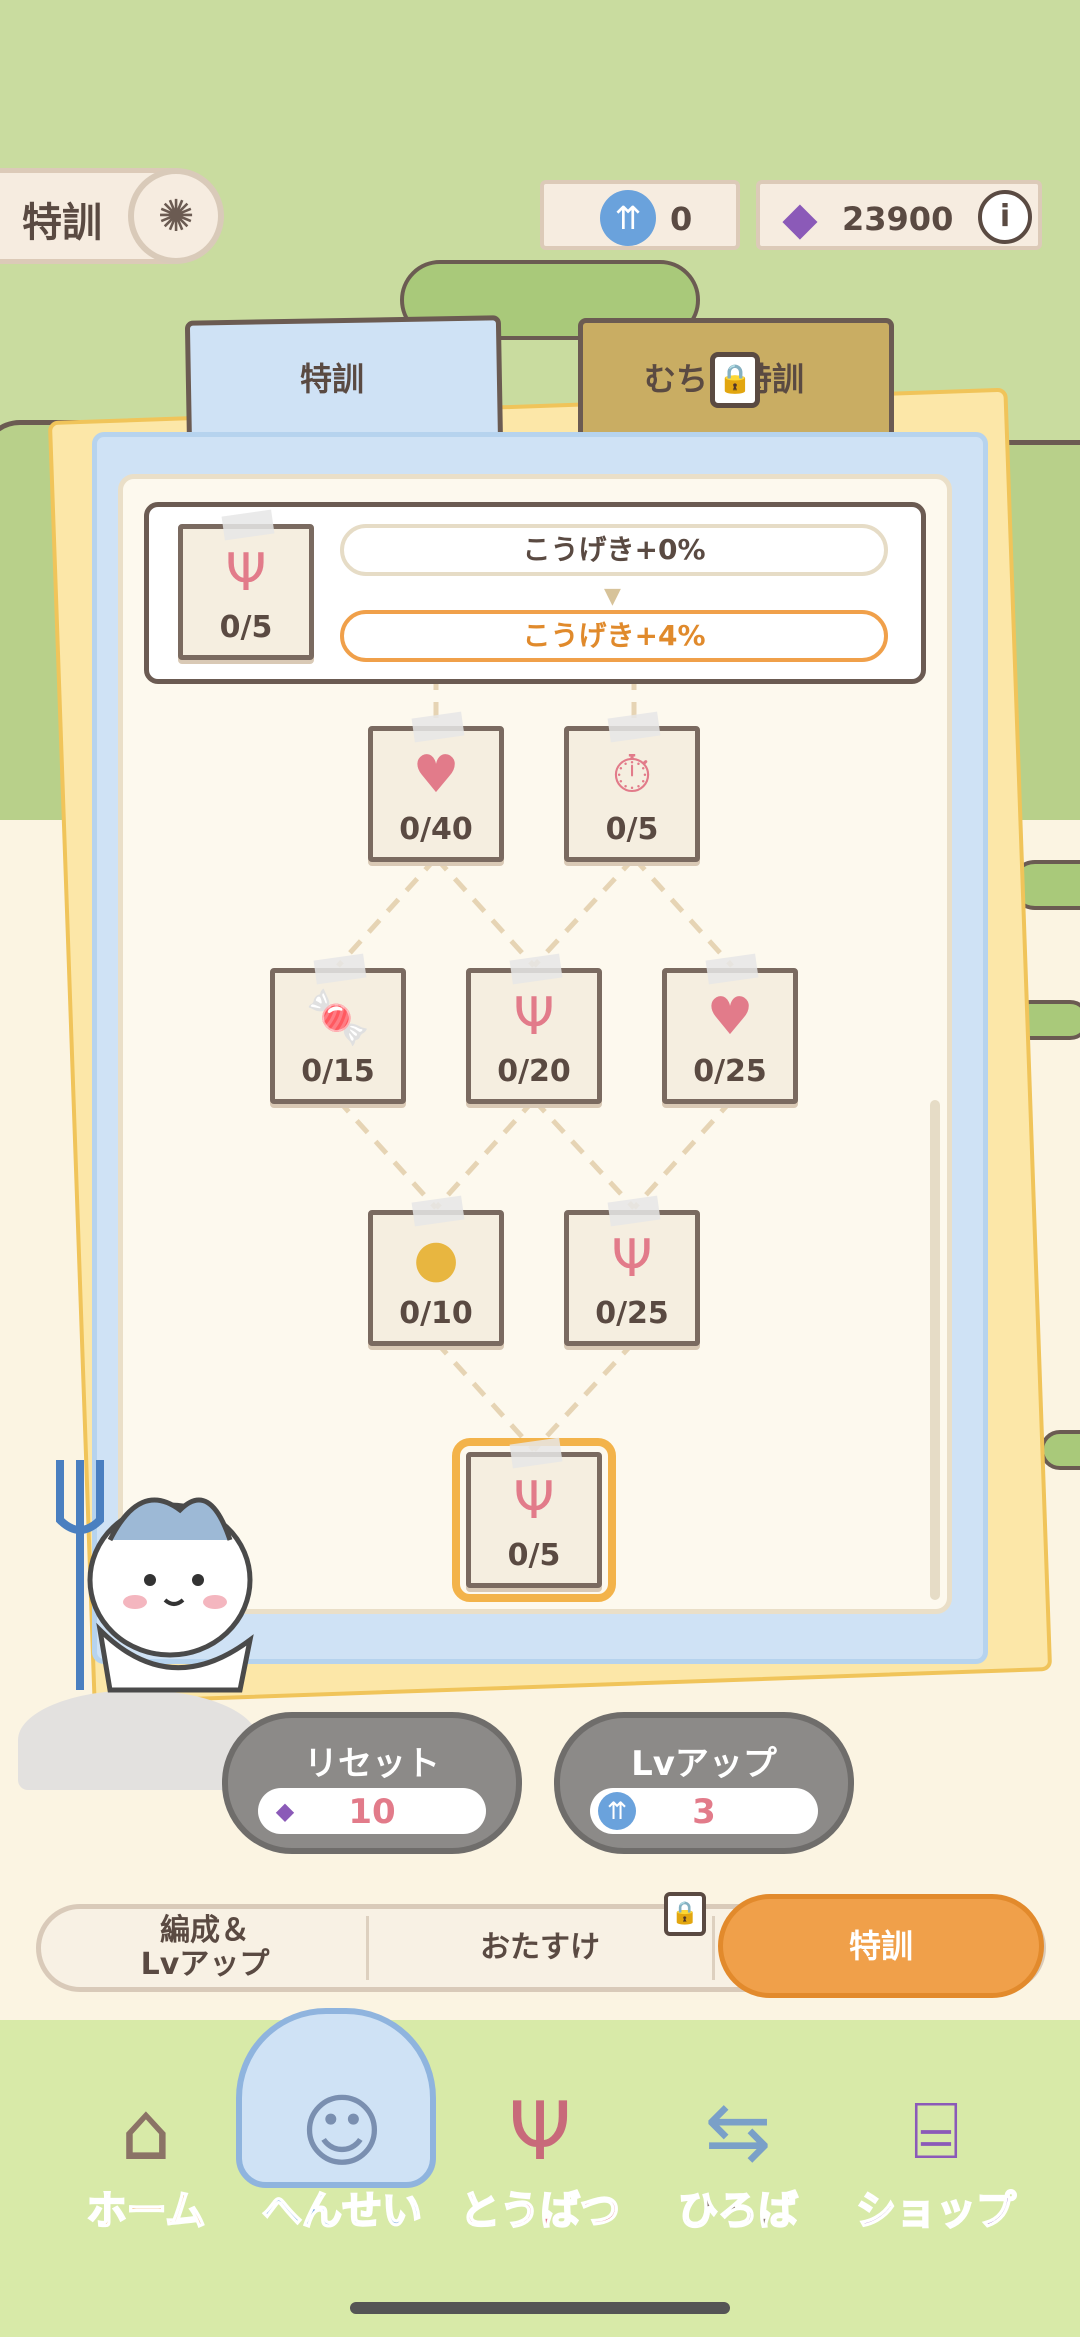 The height and width of the screenshot is (2337, 1080). I want to click on nav-hiroba: ⇆ ひろば, so click(738, 2150).